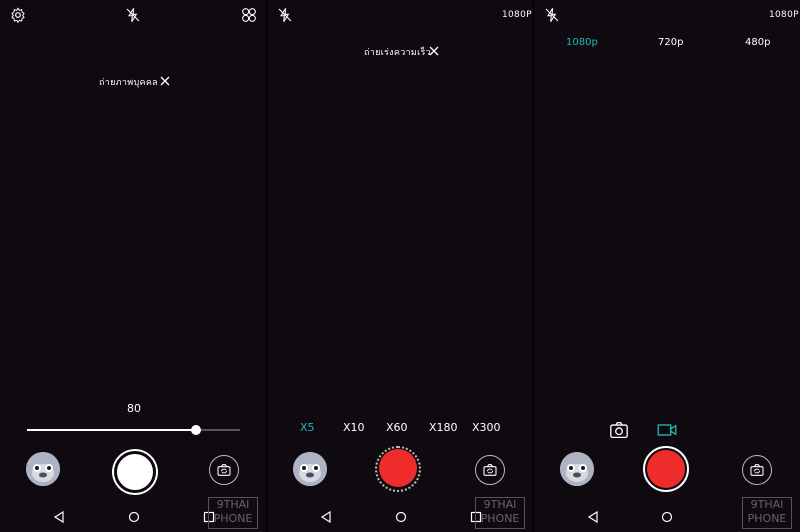  What do you see at coordinates (486, 427) in the screenshot?
I see `speed-option: X300` at bounding box center [486, 427].